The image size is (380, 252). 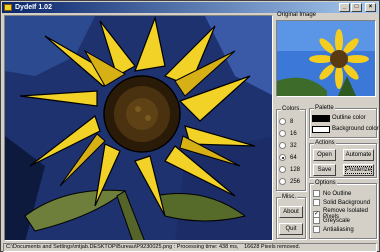 What do you see at coordinates (358, 155) in the screenshot?
I see `automate-button: Automate` at bounding box center [358, 155].